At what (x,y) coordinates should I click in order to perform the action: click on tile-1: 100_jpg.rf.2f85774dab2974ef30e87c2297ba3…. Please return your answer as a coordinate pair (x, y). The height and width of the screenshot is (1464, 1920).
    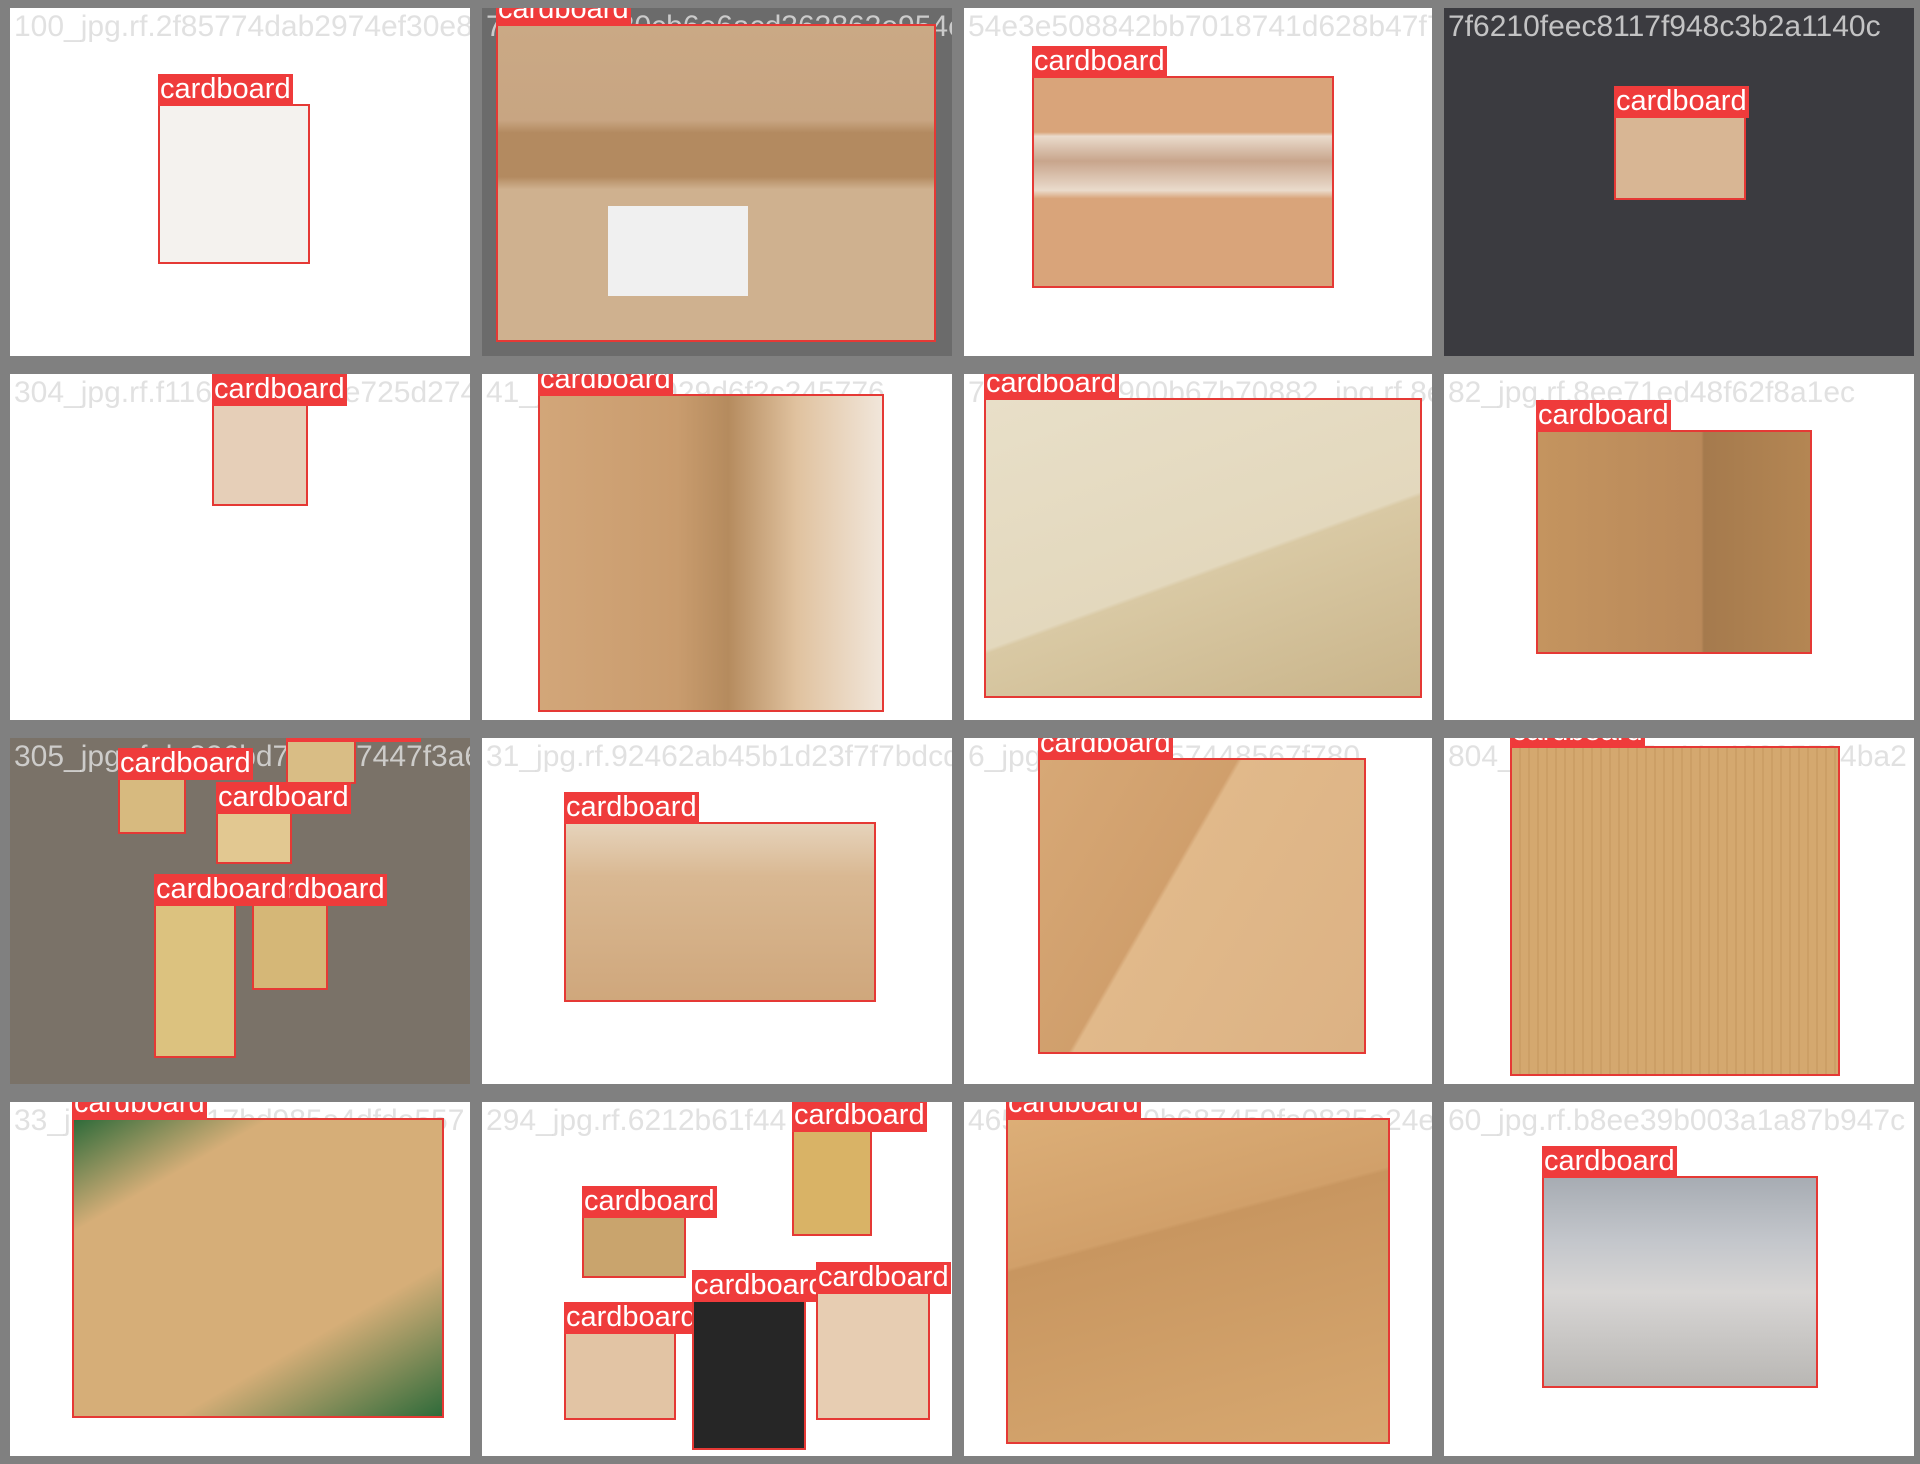
    Looking at the image, I should click on (240, 182).